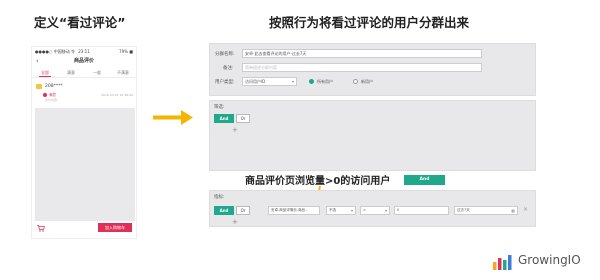 The width and height of the screenshot is (600, 280). What do you see at coordinates (269, 81) in the screenshot?
I see `user-type-select: 访问用户ID ▾` at bounding box center [269, 81].